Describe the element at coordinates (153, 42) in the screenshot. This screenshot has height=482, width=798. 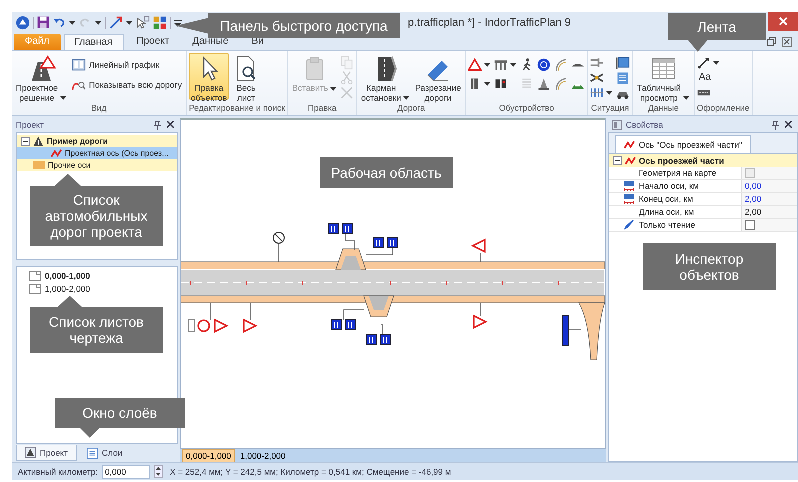
I see `ribbon-tab: Проект` at that location.